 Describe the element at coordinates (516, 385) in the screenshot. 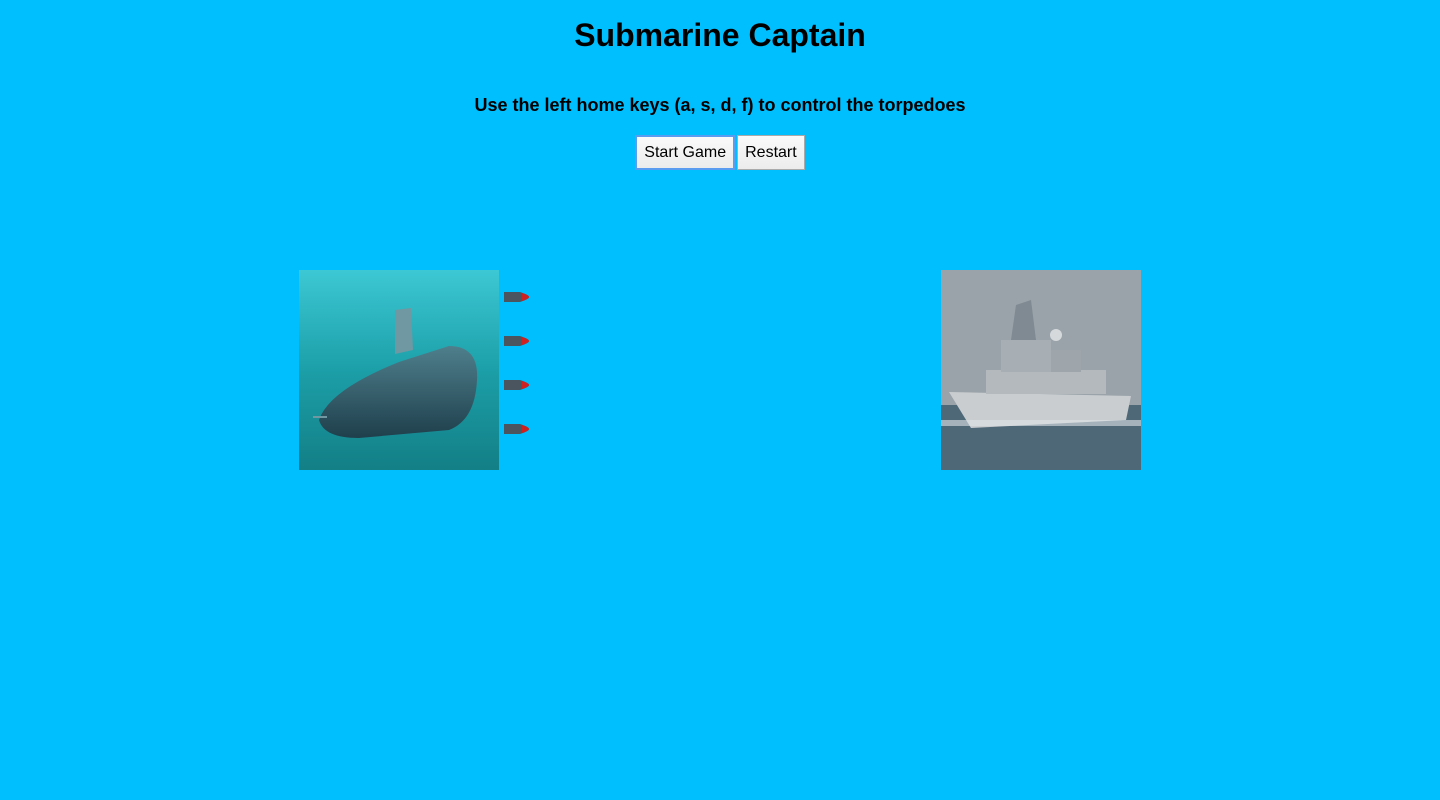

I see `torpedo-d` at that location.